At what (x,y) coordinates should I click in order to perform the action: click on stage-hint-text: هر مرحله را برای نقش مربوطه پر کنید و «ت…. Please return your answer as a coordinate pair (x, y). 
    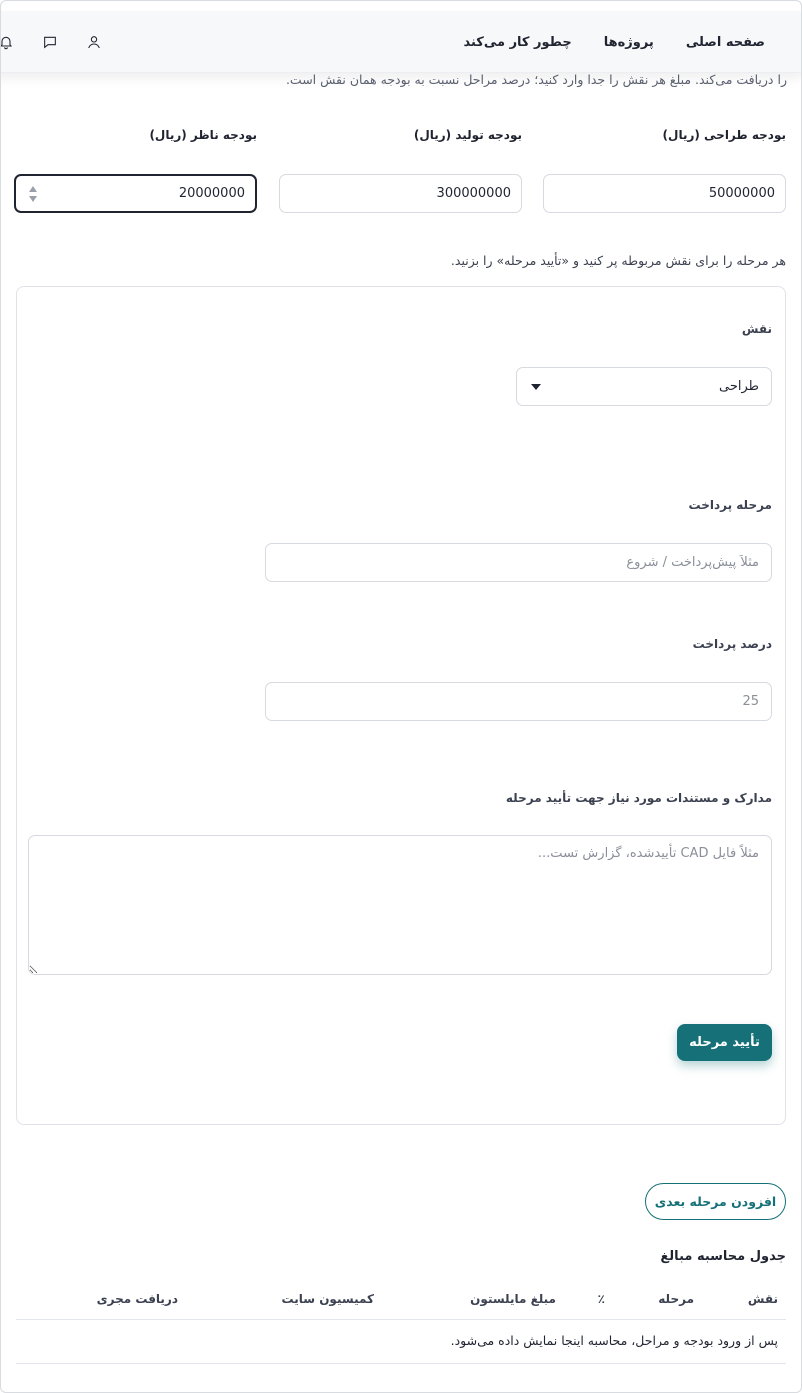
    Looking at the image, I should click on (618, 260).